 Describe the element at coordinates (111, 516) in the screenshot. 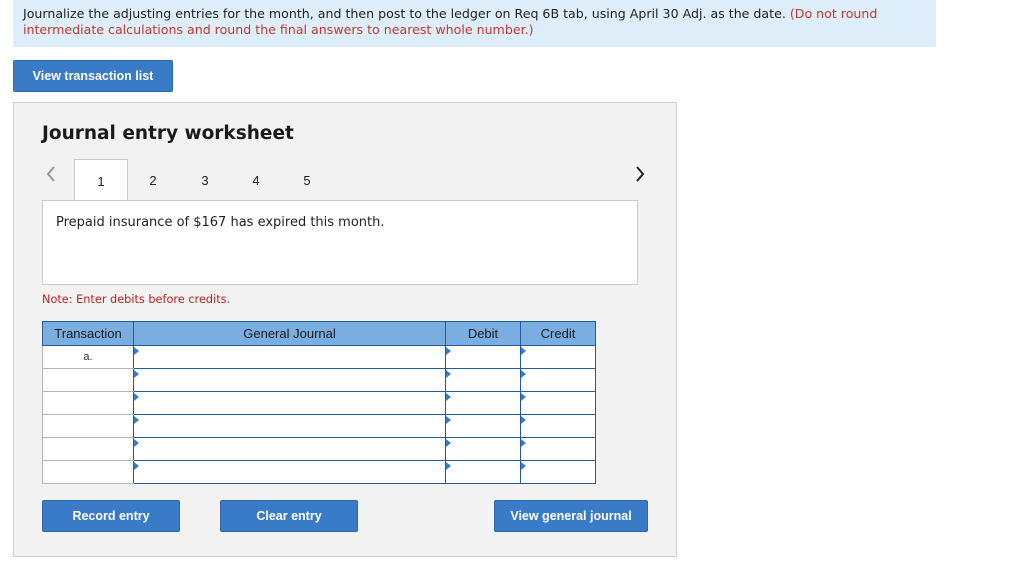

I see `record-entry-button: Record entry` at that location.